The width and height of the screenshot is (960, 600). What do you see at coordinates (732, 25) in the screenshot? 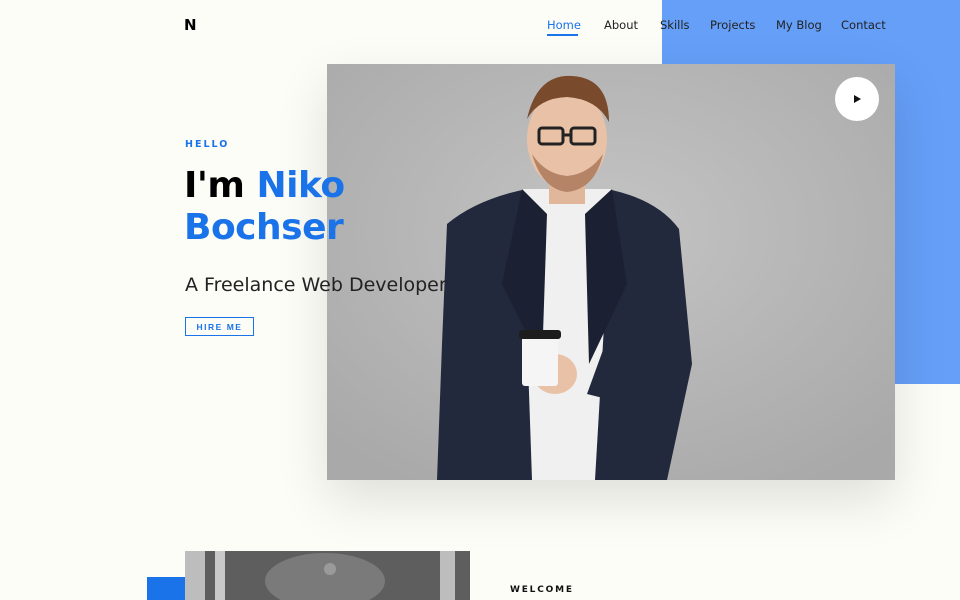
I see `nav-projects: Projects` at bounding box center [732, 25].